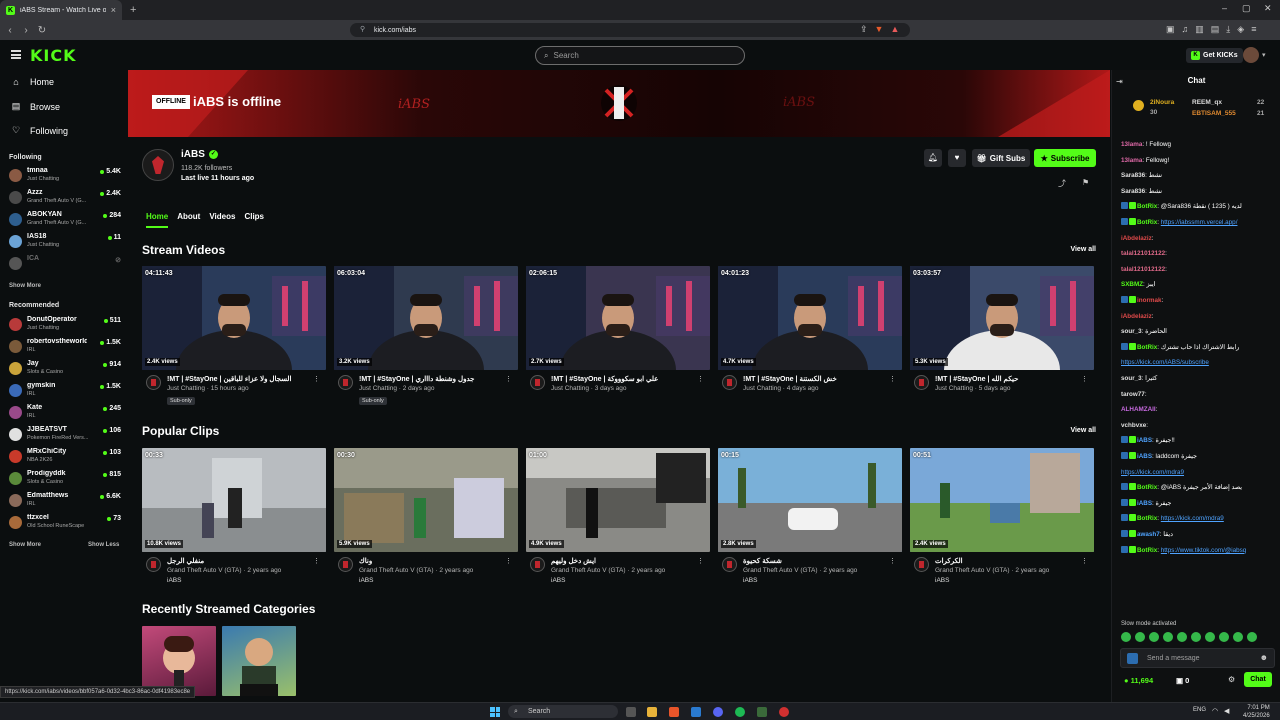  I want to click on music-icon: ♫, so click(1185, 29).